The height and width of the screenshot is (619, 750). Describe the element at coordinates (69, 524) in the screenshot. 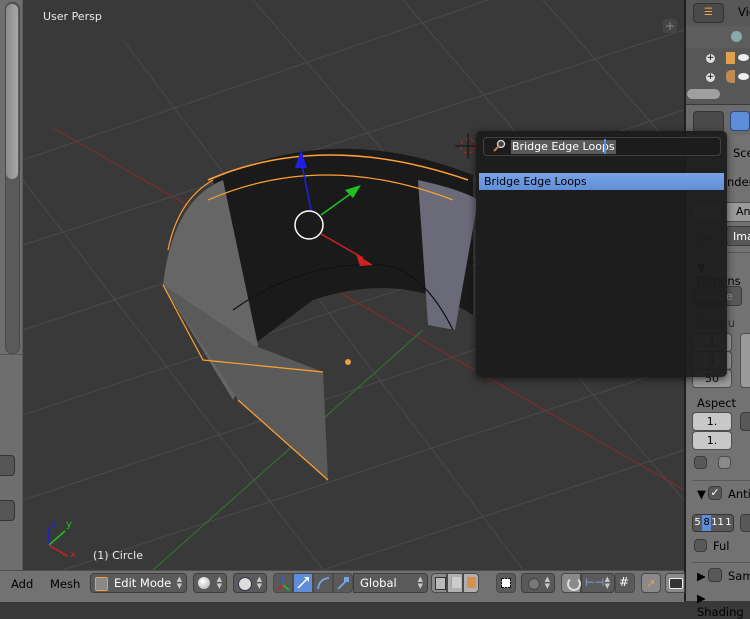

I see `nav-axis-y-label: y` at that location.